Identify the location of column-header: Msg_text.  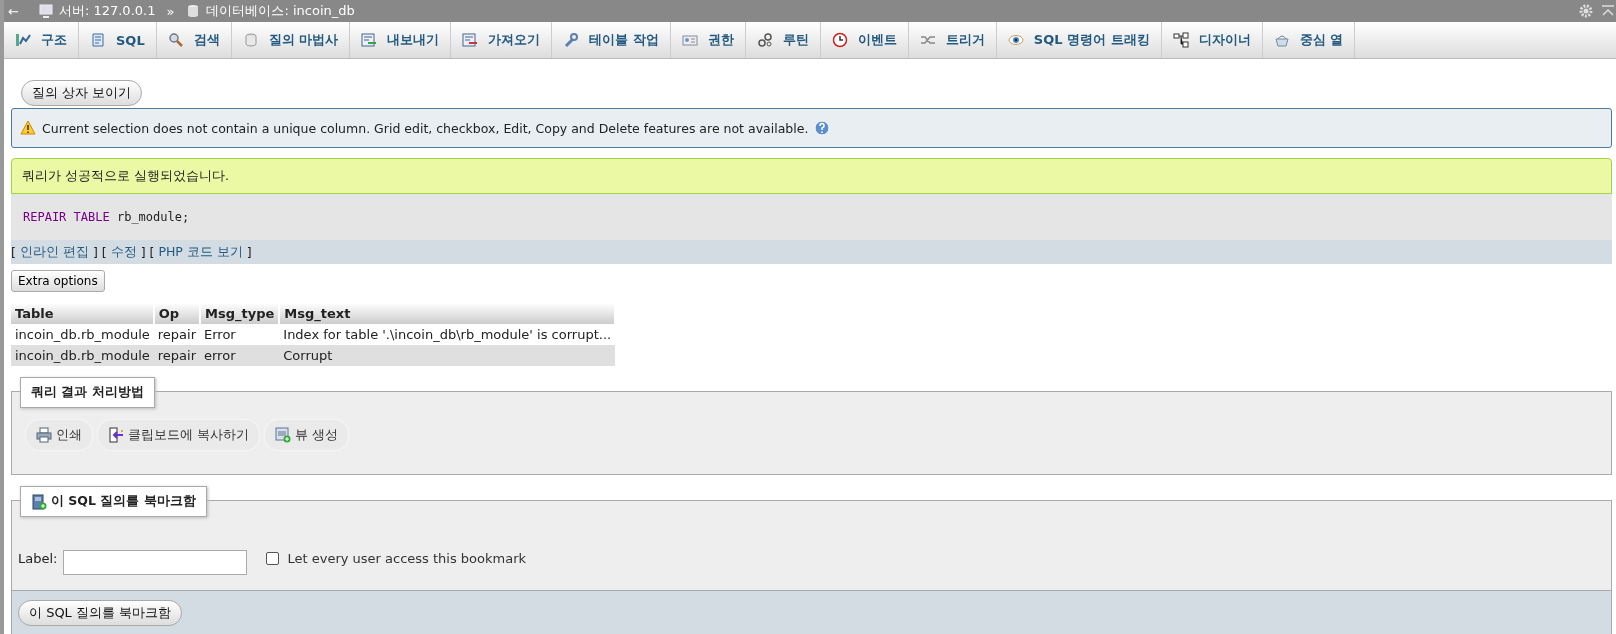
(447, 313).